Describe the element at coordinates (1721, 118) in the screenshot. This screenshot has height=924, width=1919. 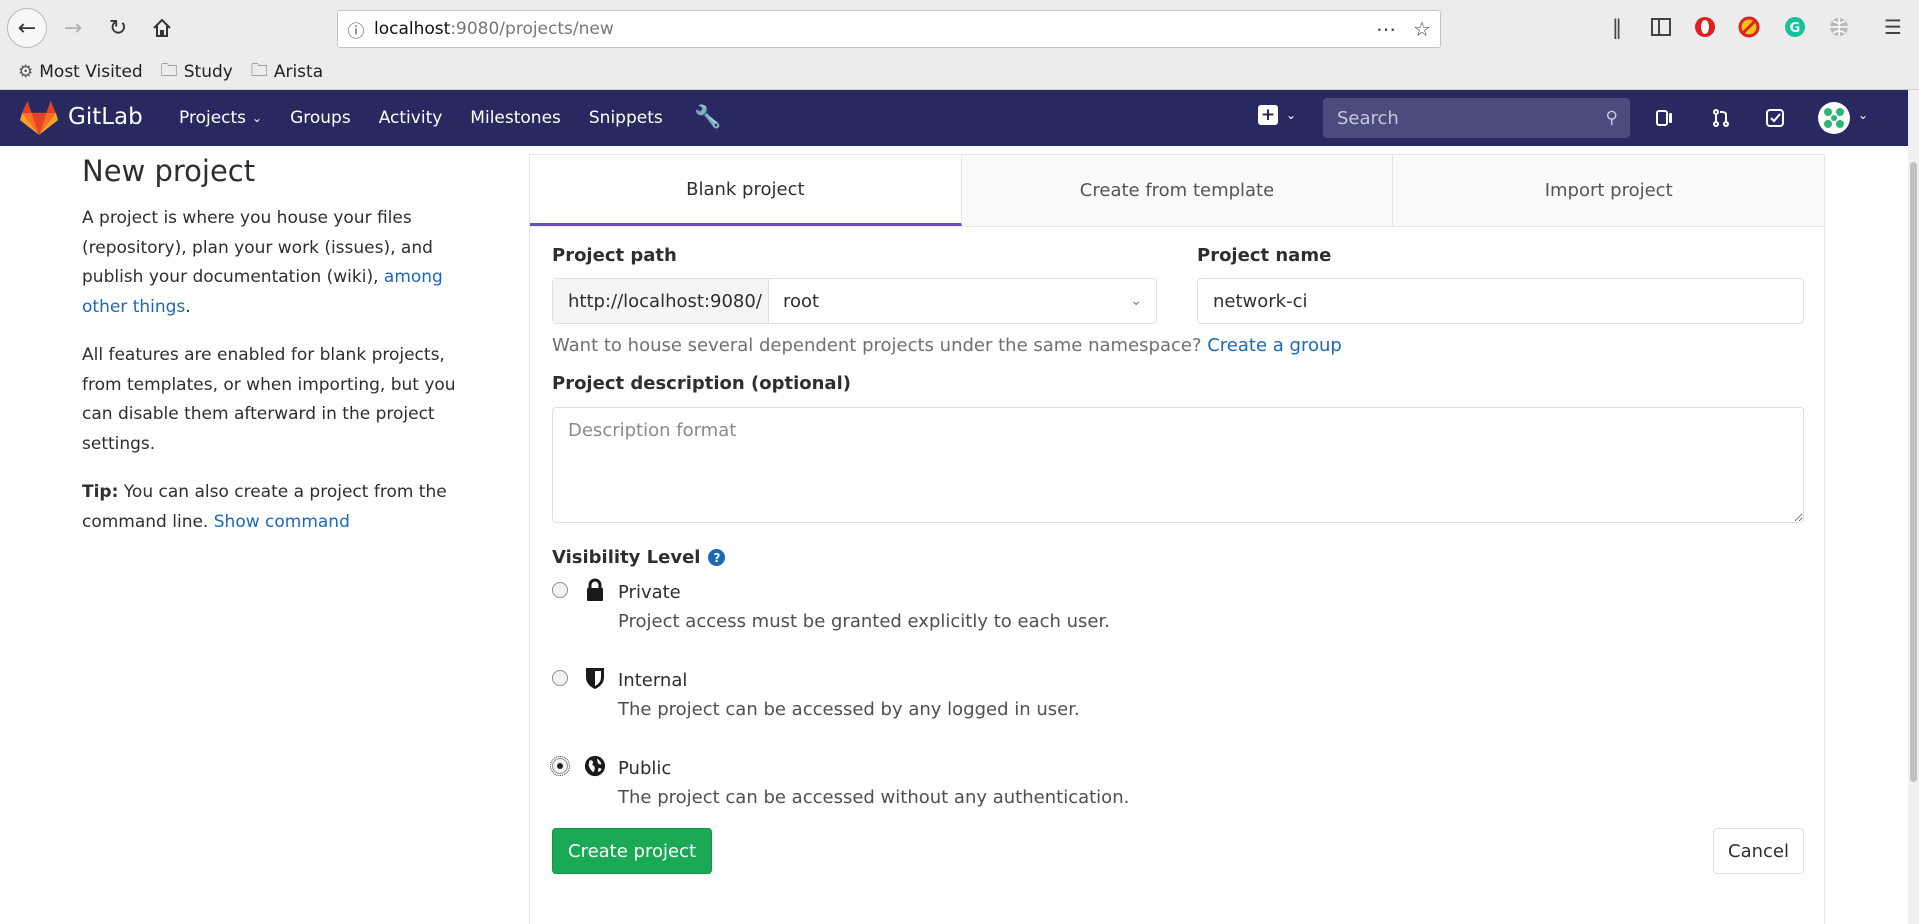
I see `merge-request-icon` at that location.